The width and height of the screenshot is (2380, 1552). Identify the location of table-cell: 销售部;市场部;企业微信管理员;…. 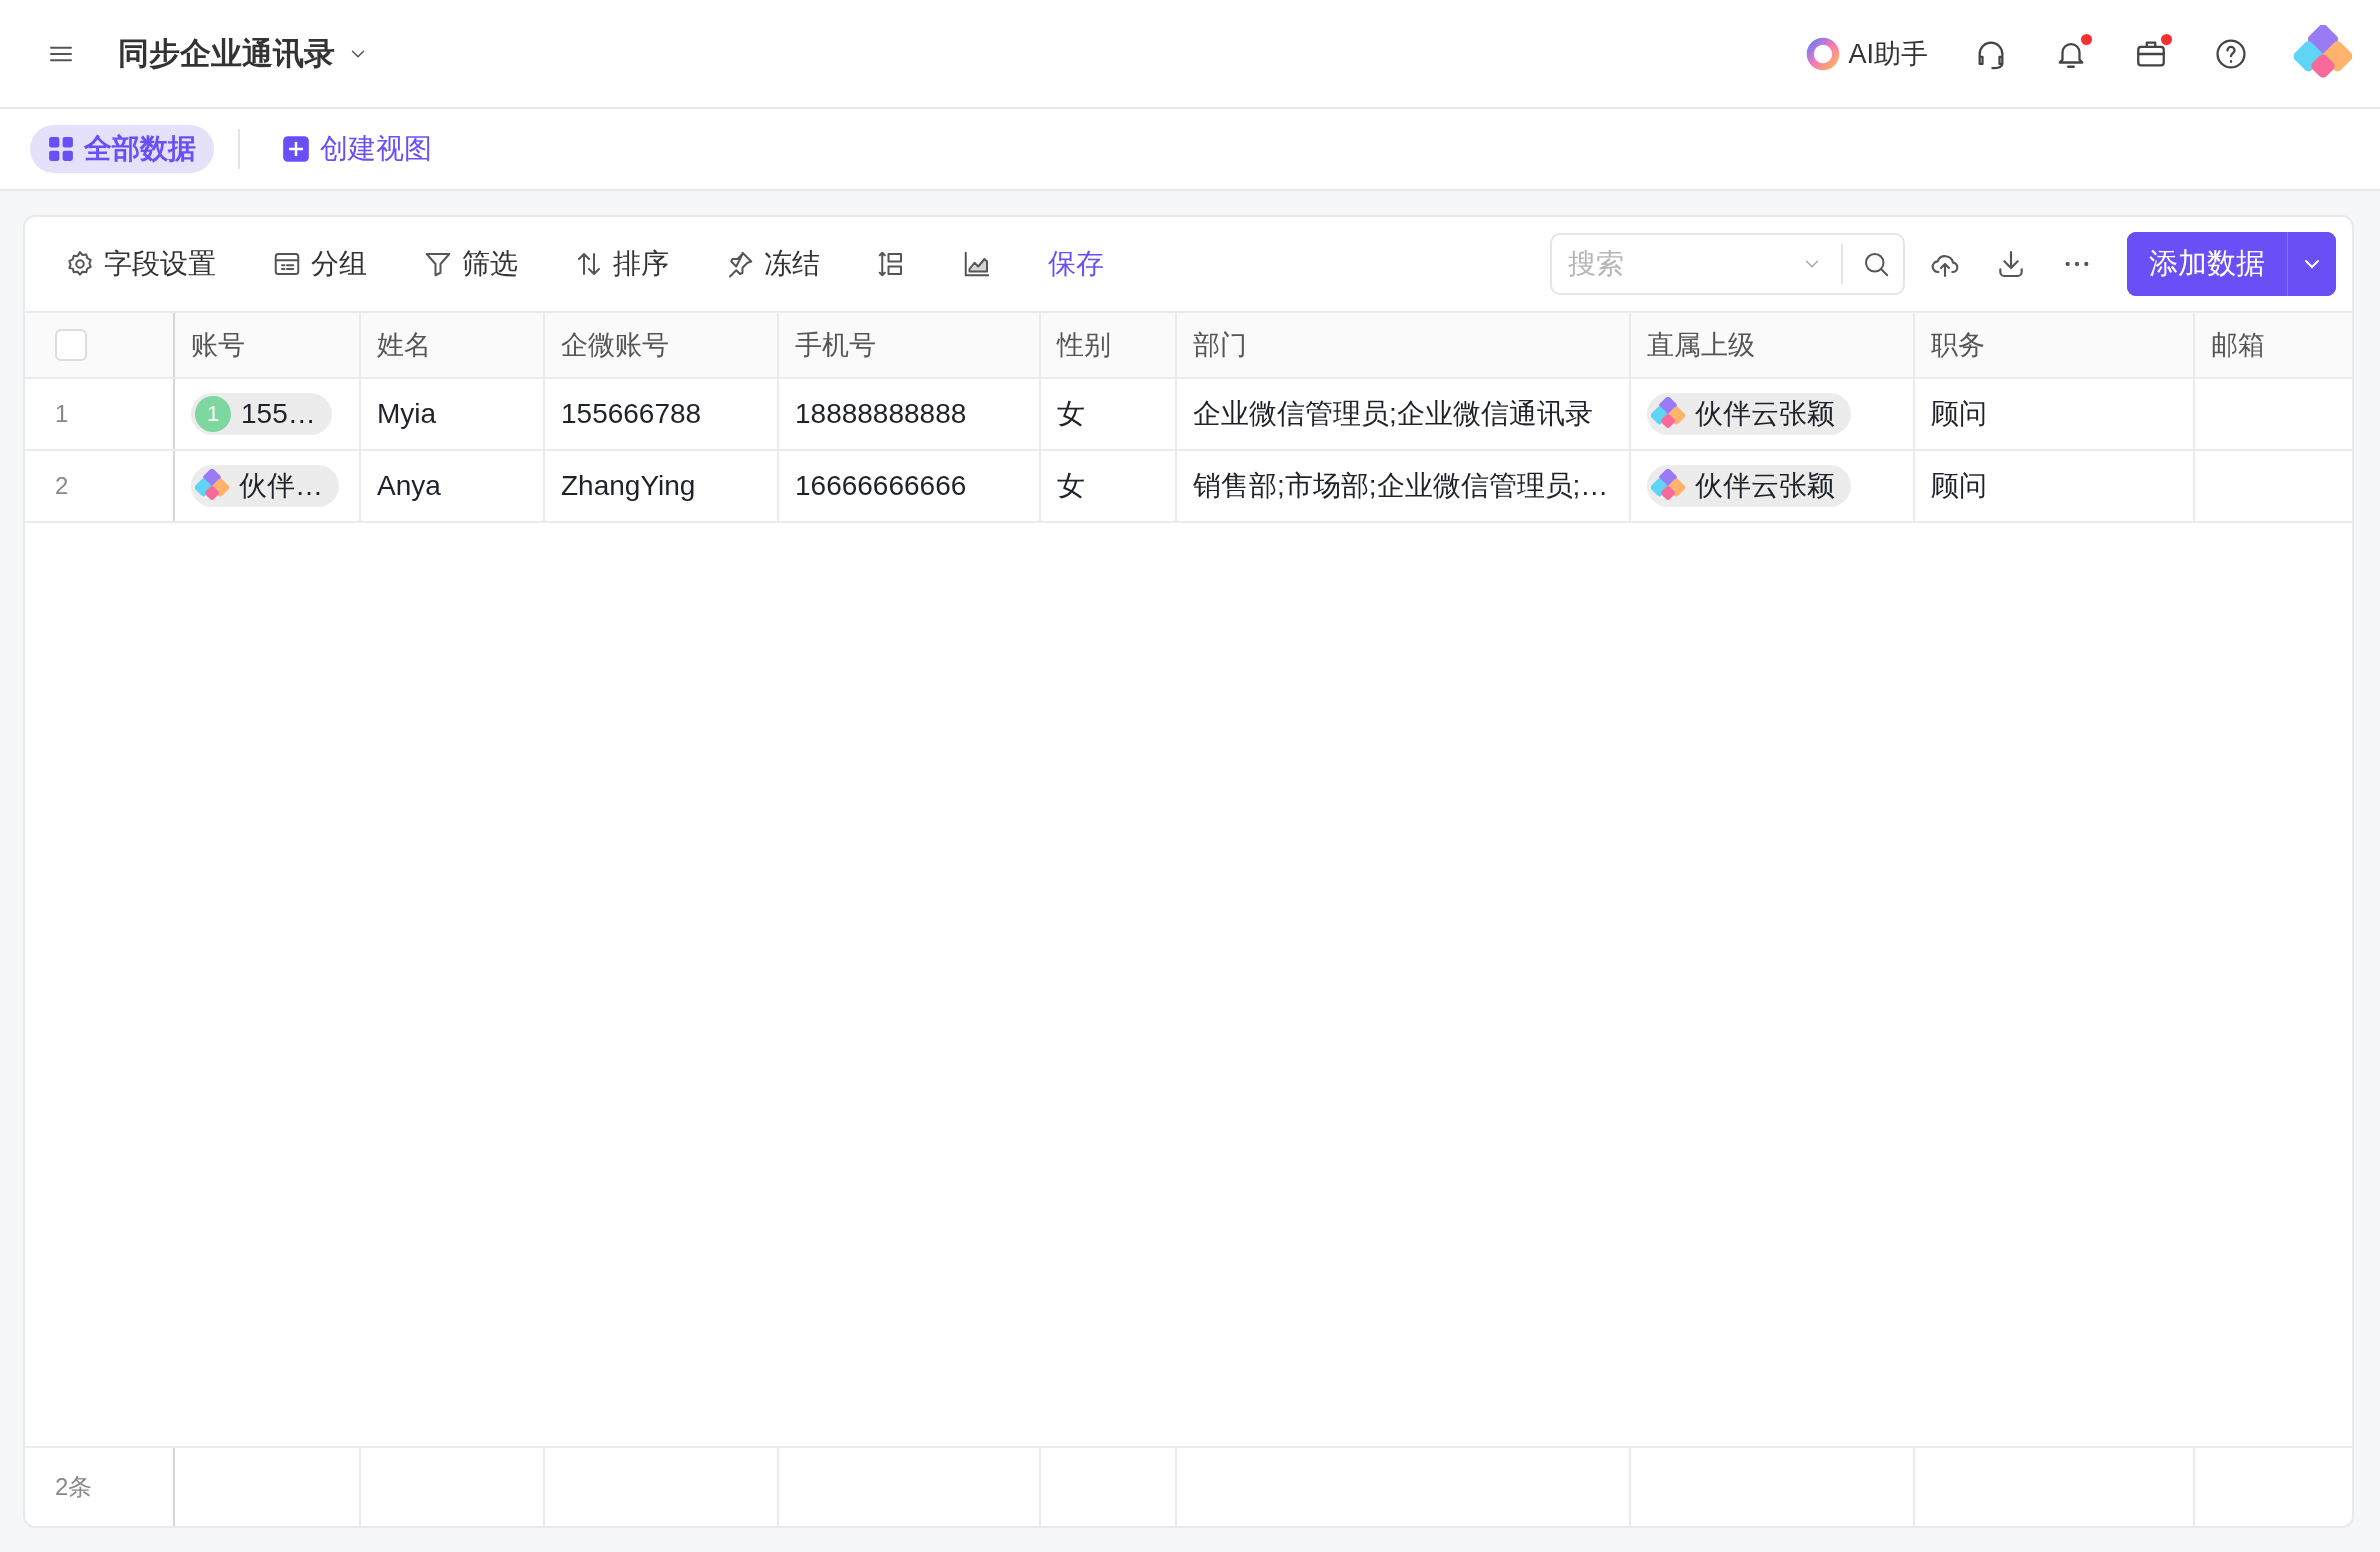
(1404, 486).